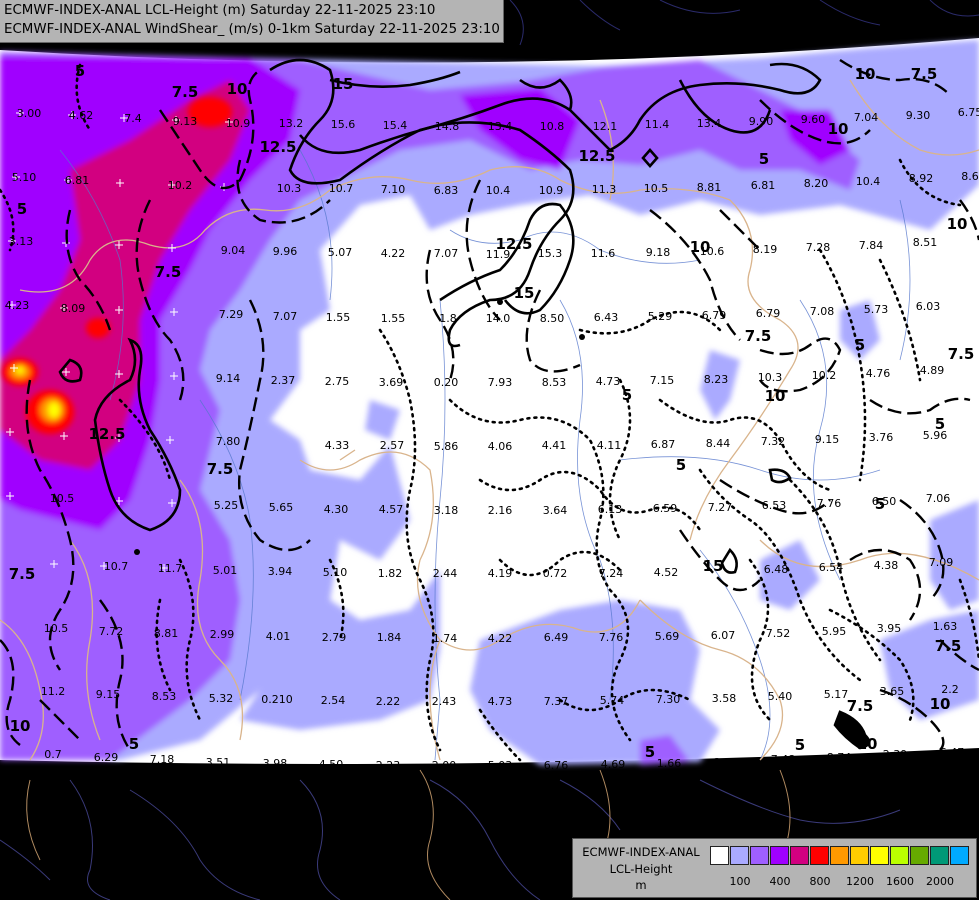 Image resolution: width=979 pixels, height=900 pixels. What do you see at coordinates (714, 315) in the screenshot?
I see `station-value: 6.79` at bounding box center [714, 315].